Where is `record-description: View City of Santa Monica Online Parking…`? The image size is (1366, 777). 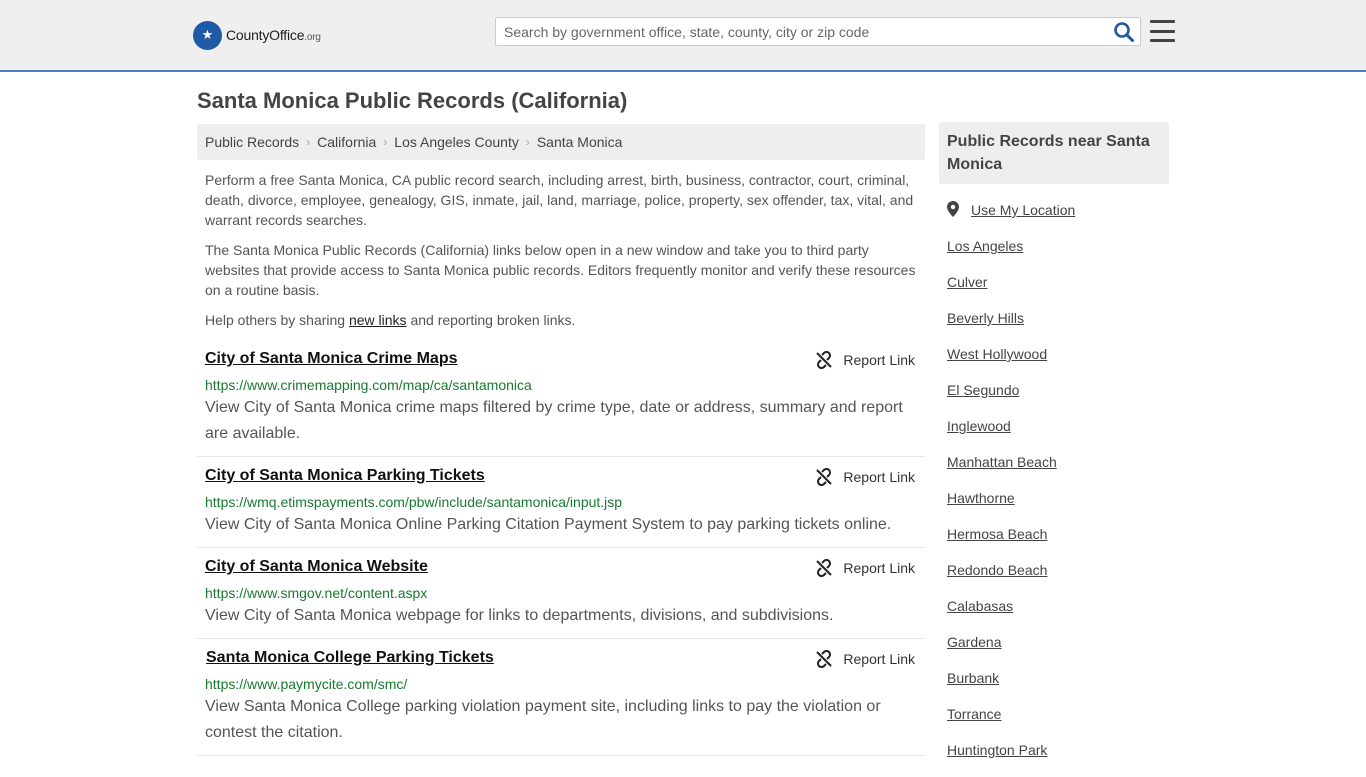 record-description: View City of Santa Monica Online Parking… is located at coordinates (548, 524).